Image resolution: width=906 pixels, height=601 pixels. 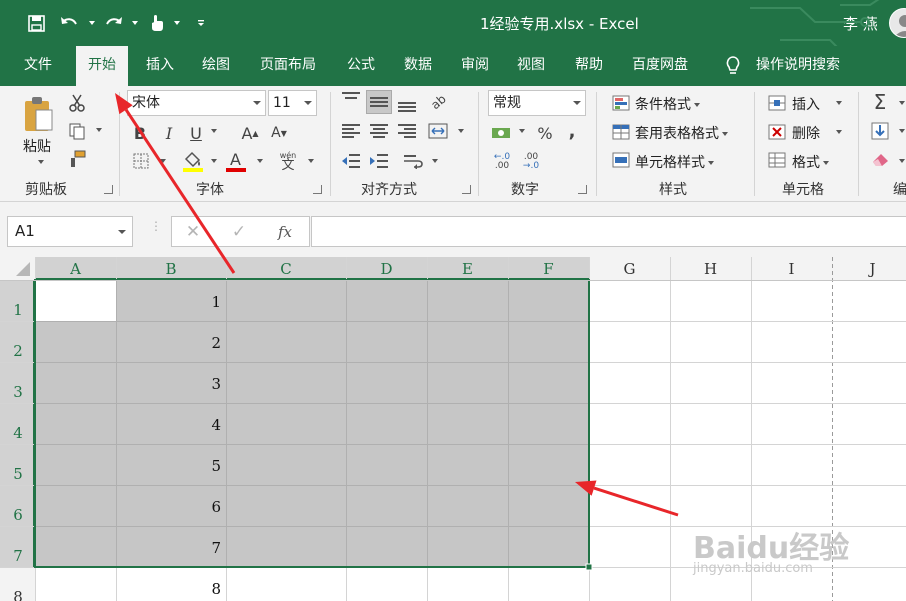 What do you see at coordinates (433, 161) in the screenshot?
I see `wrap-dropdown-icon` at bounding box center [433, 161].